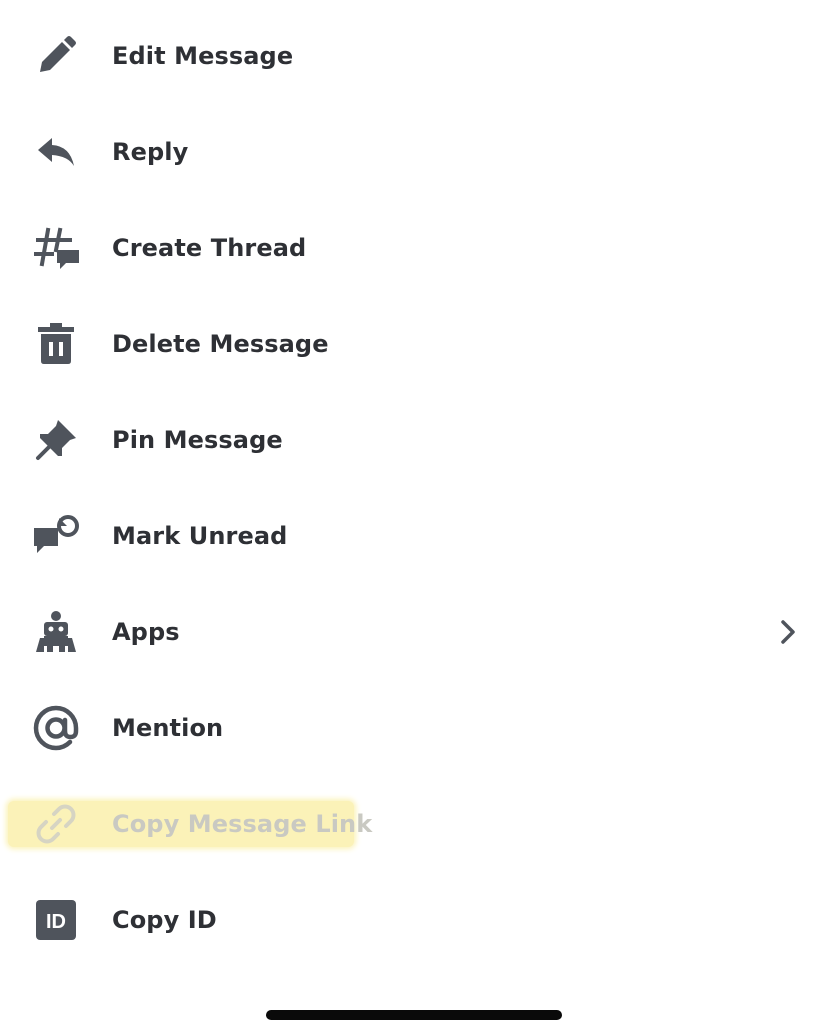 The width and height of the screenshot is (828, 1036). What do you see at coordinates (146, 632) in the screenshot?
I see `menu-item-label: Apps` at bounding box center [146, 632].